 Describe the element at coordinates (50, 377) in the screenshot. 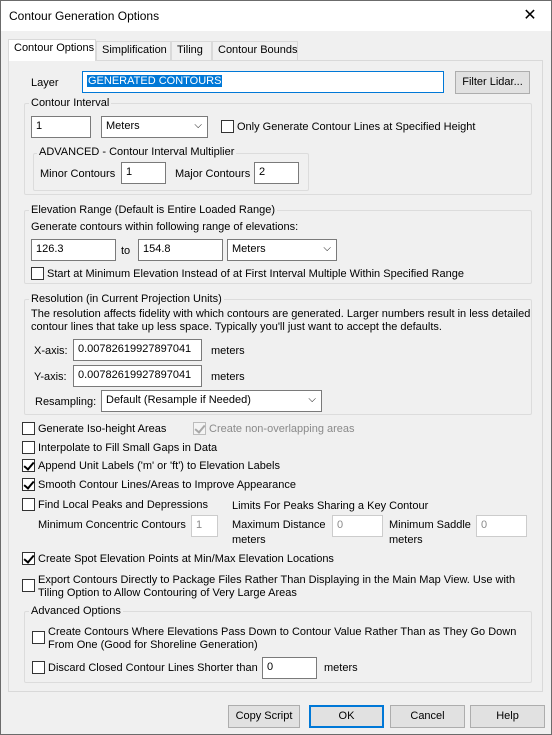

I see `y-axis-label: Y-axis:` at that location.